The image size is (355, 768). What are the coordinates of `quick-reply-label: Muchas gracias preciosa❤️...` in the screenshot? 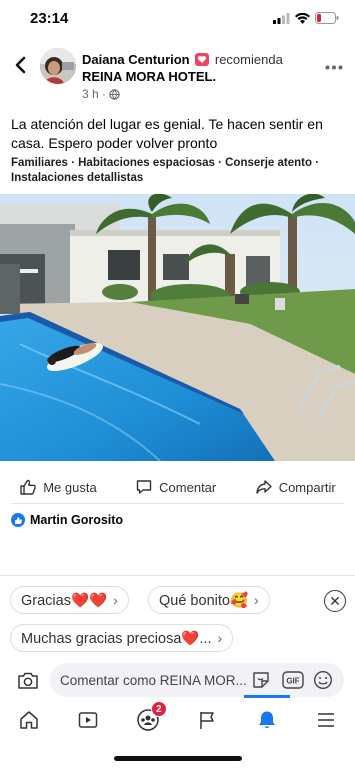 It's located at (116, 638).